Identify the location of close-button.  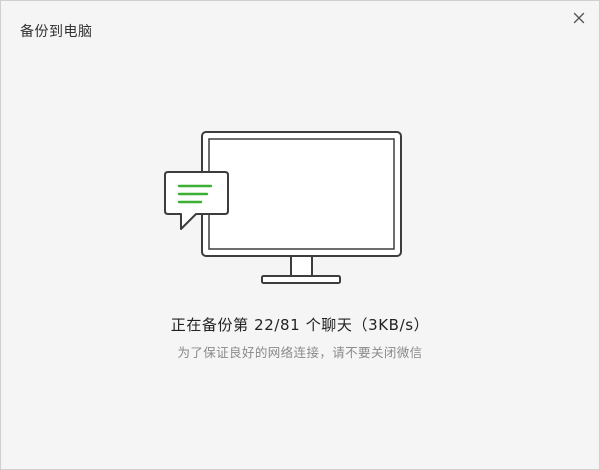
(579, 18).